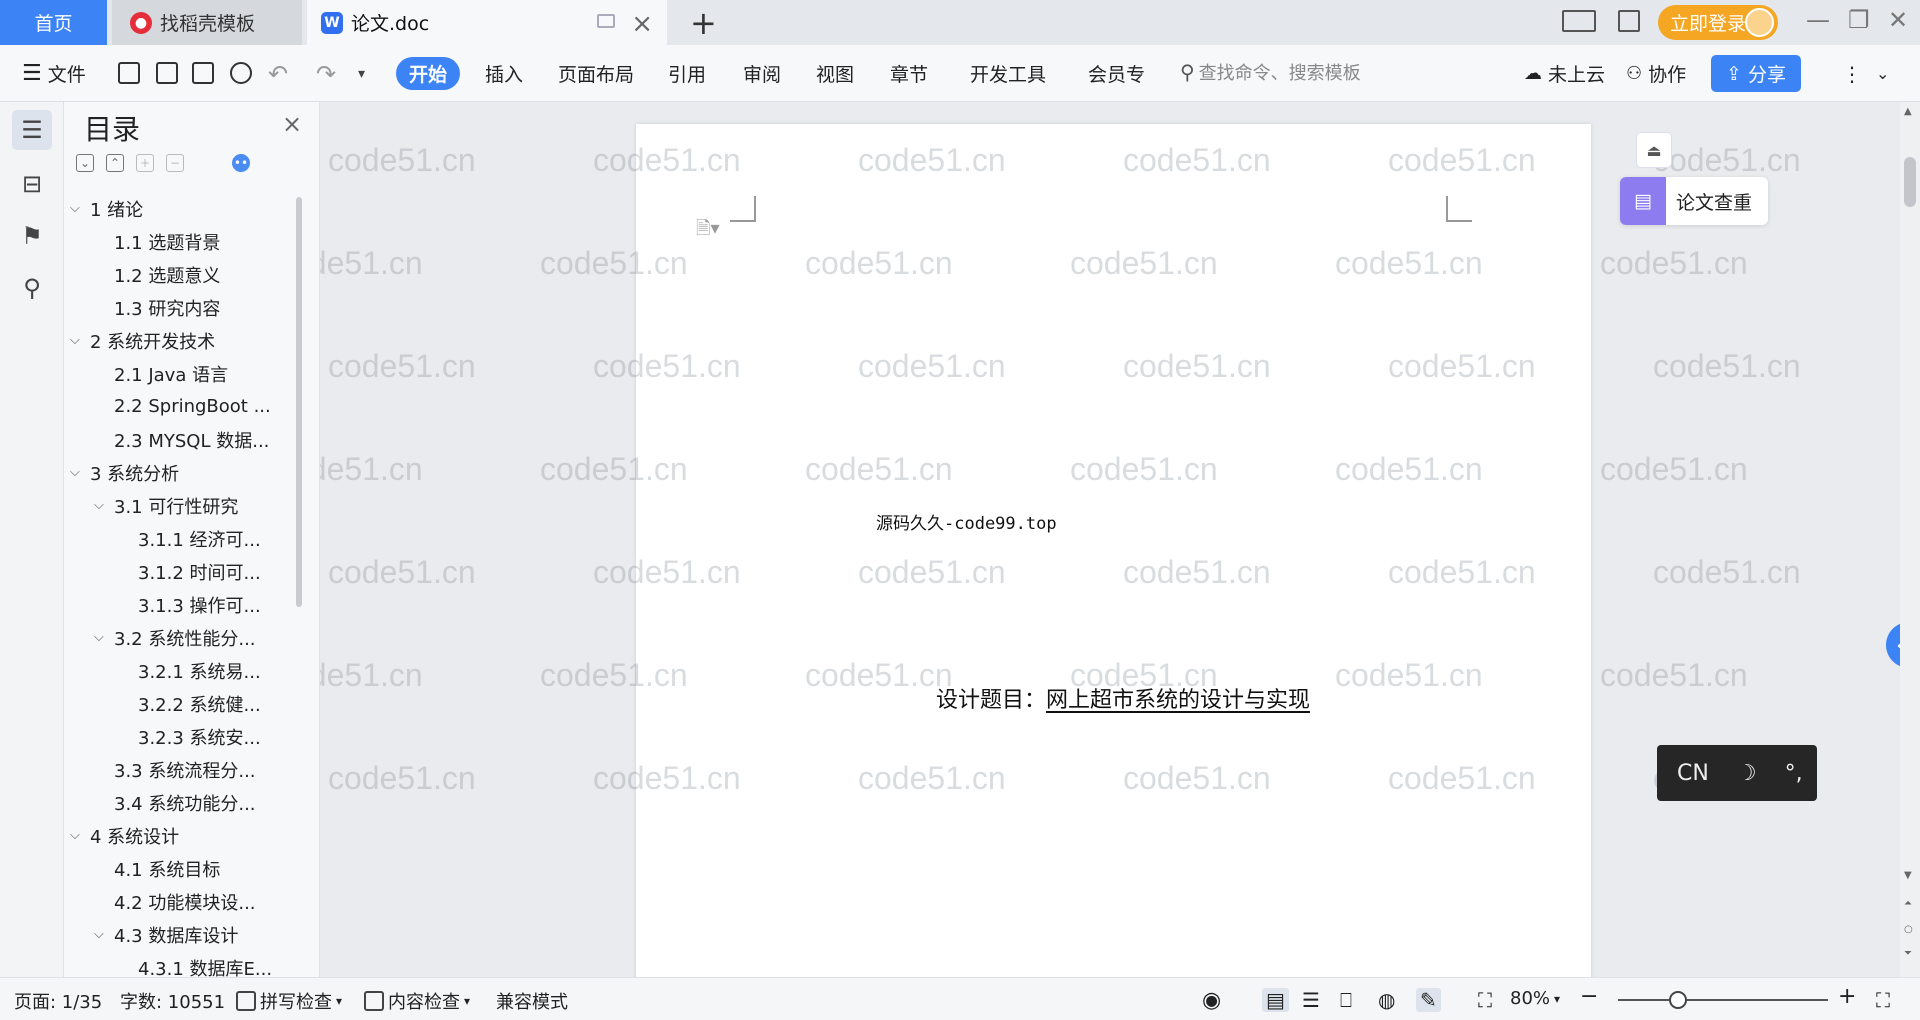  What do you see at coordinates (1629, 21) in the screenshot?
I see `apps-grid-icon` at bounding box center [1629, 21].